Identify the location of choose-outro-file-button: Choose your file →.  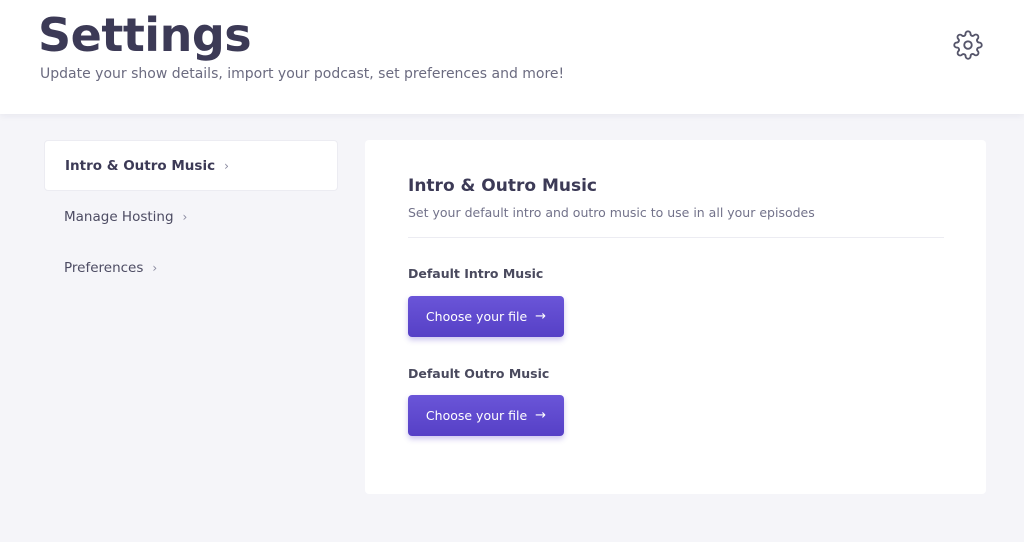
(486, 415).